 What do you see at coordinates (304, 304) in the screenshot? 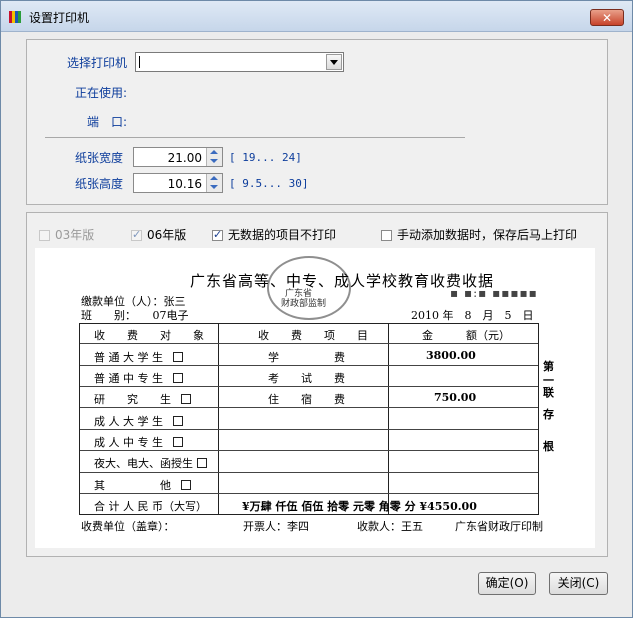
I see `seal-text-2: 财政部监制` at bounding box center [304, 304].